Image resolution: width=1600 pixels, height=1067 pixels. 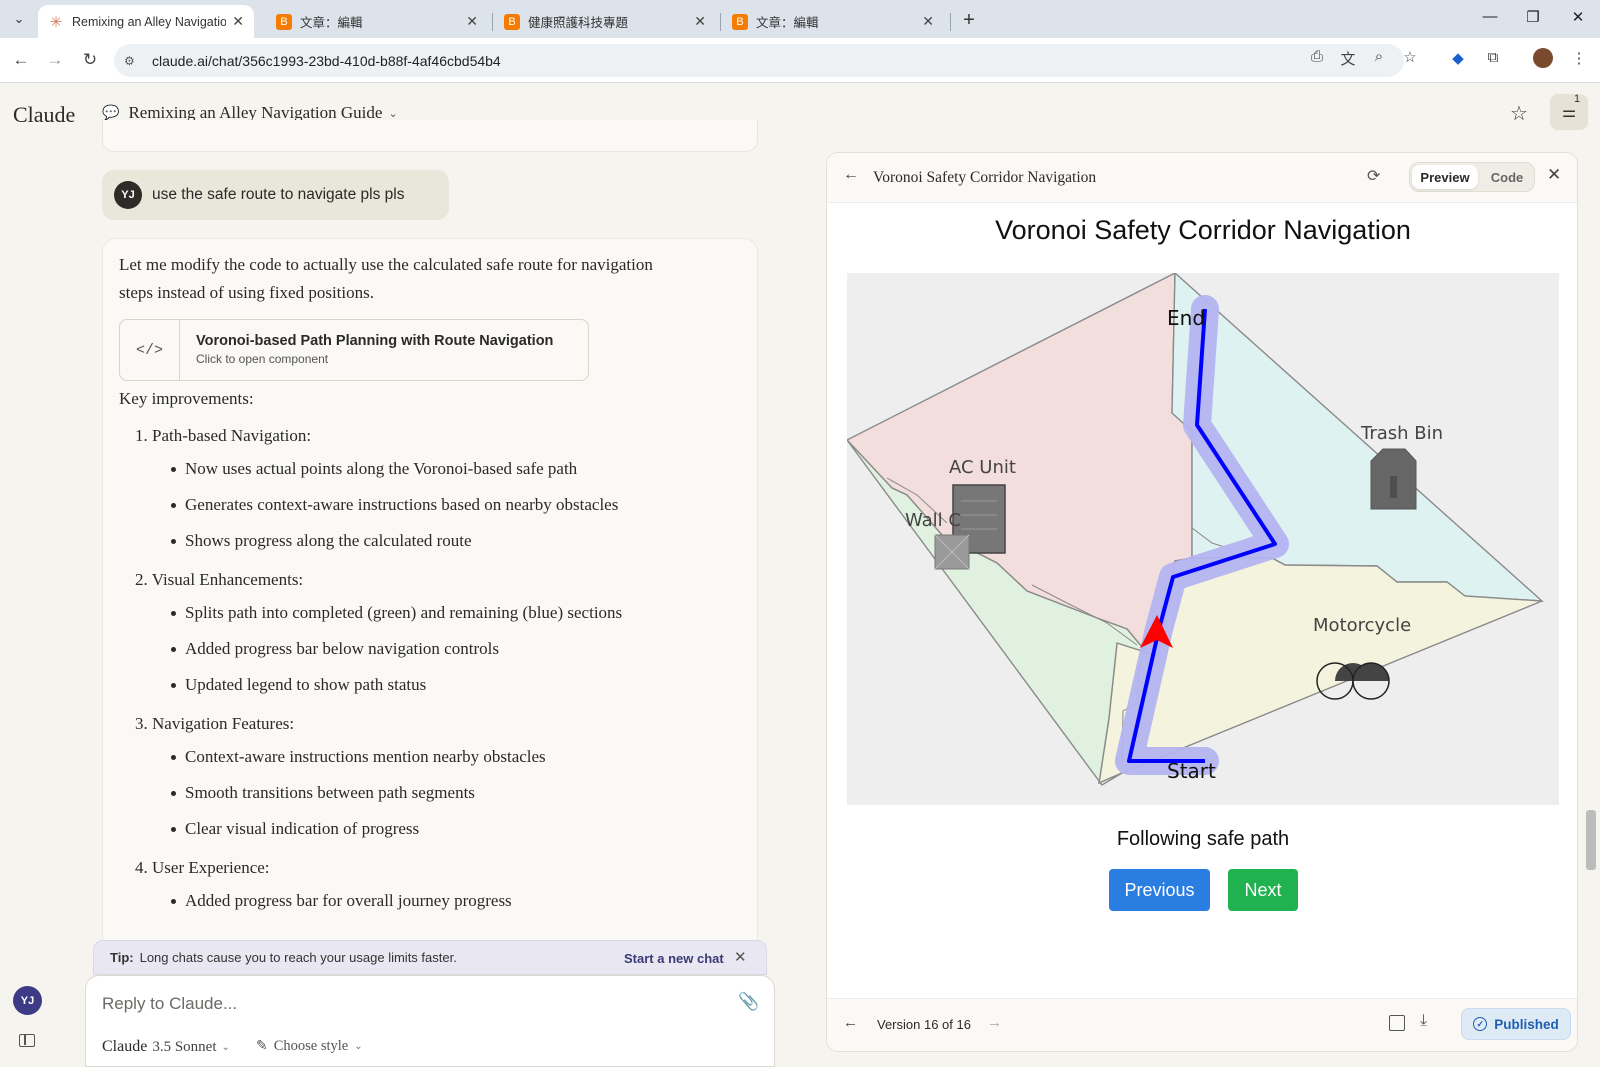 What do you see at coordinates (1362, 625) in the screenshot?
I see `motorcycle-label: Motorcycle` at bounding box center [1362, 625].